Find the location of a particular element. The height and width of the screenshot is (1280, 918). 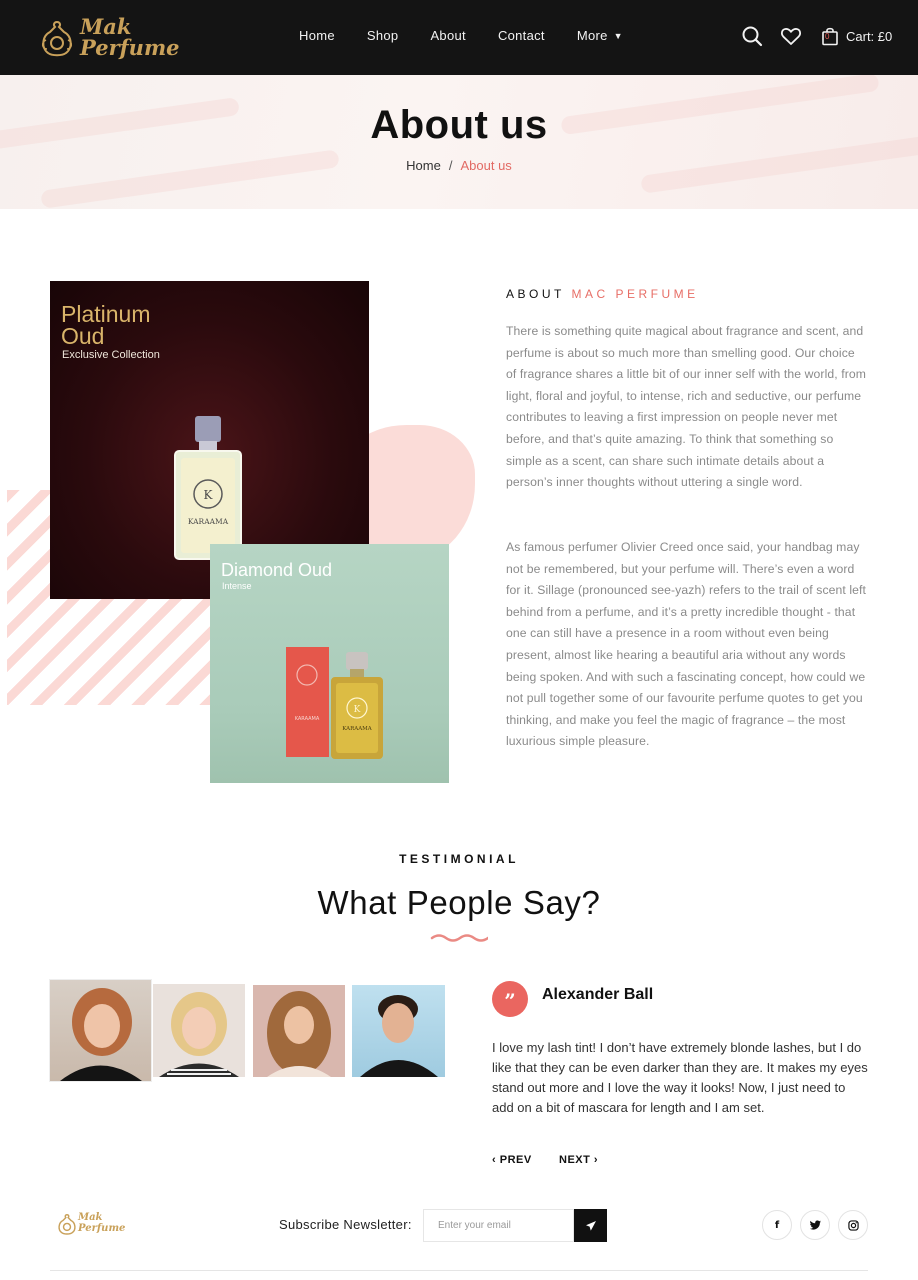

chevron-right-icon: › is located at coordinates (596, 1160).